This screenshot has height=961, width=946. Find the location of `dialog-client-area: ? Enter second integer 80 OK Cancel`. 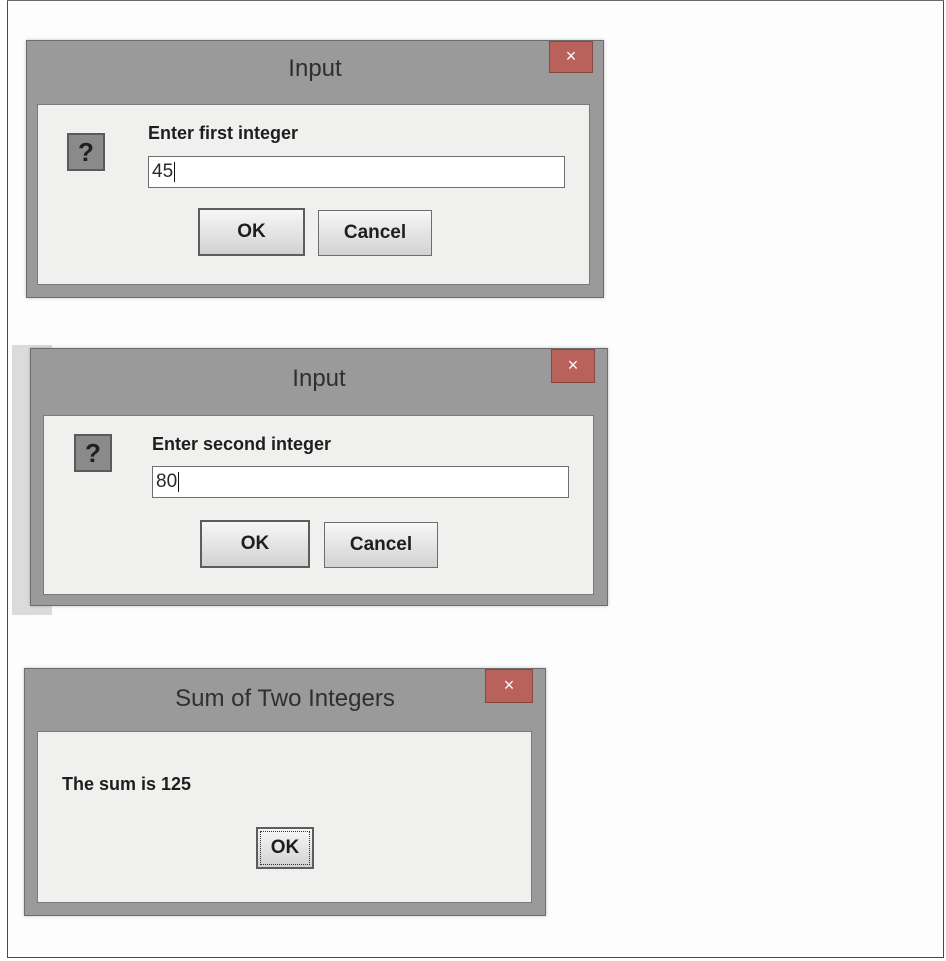

dialog-client-area: ? Enter second integer 80 OK Cancel is located at coordinates (318, 505).